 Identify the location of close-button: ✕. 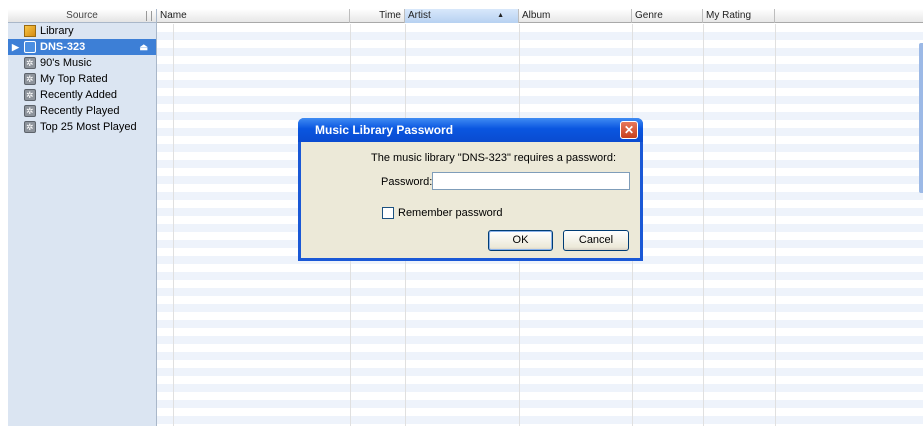
(629, 130).